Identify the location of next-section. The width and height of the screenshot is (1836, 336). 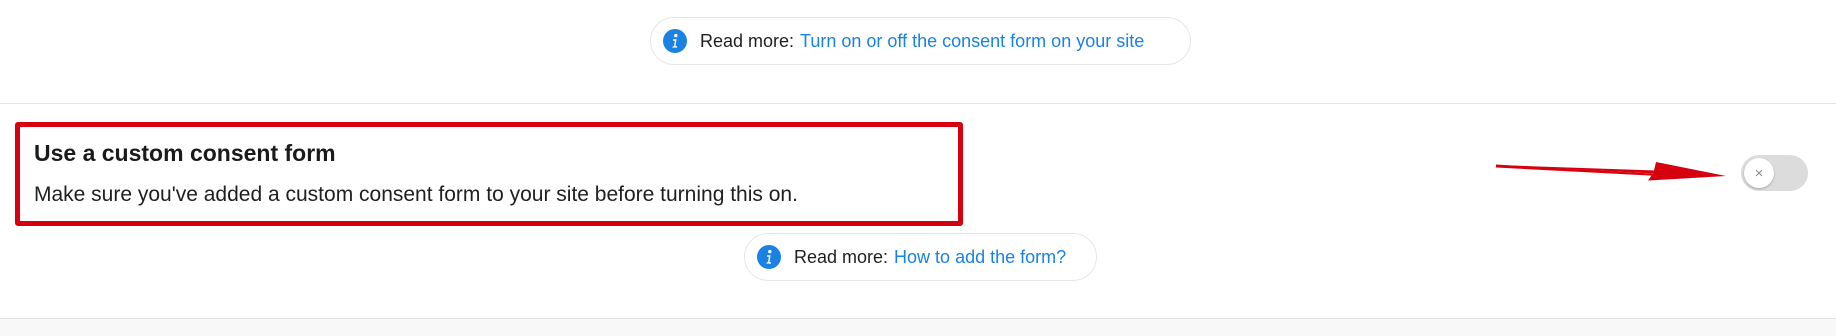
(918, 327).